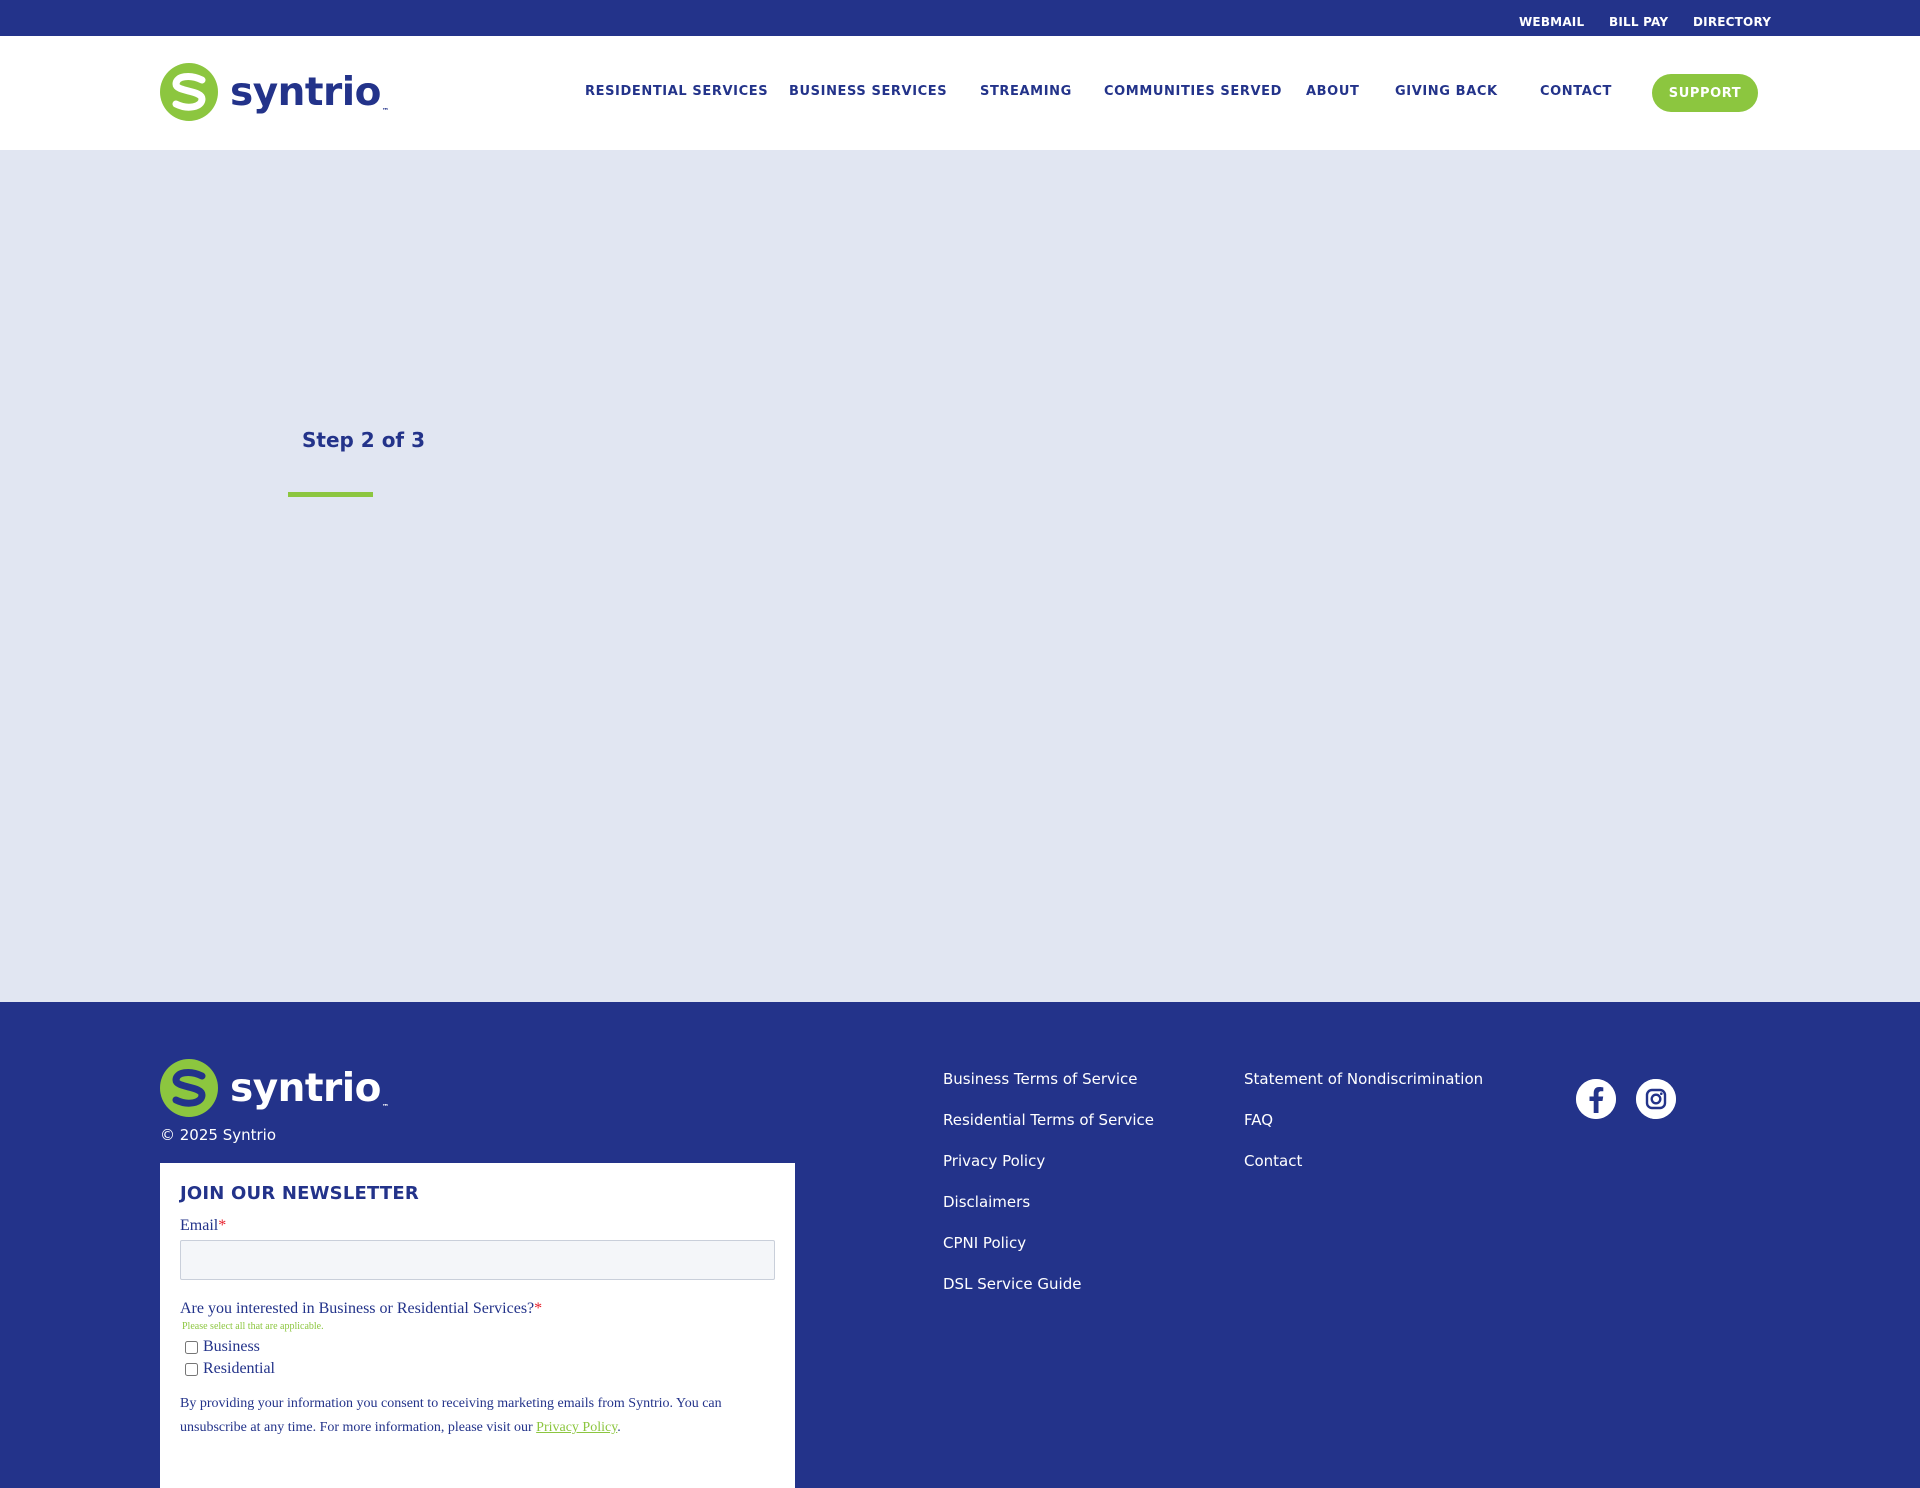 The height and width of the screenshot is (1488, 1920). Describe the element at coordinates (1596, 1099) in the screenshot. I see `facebook-icon` at that location.